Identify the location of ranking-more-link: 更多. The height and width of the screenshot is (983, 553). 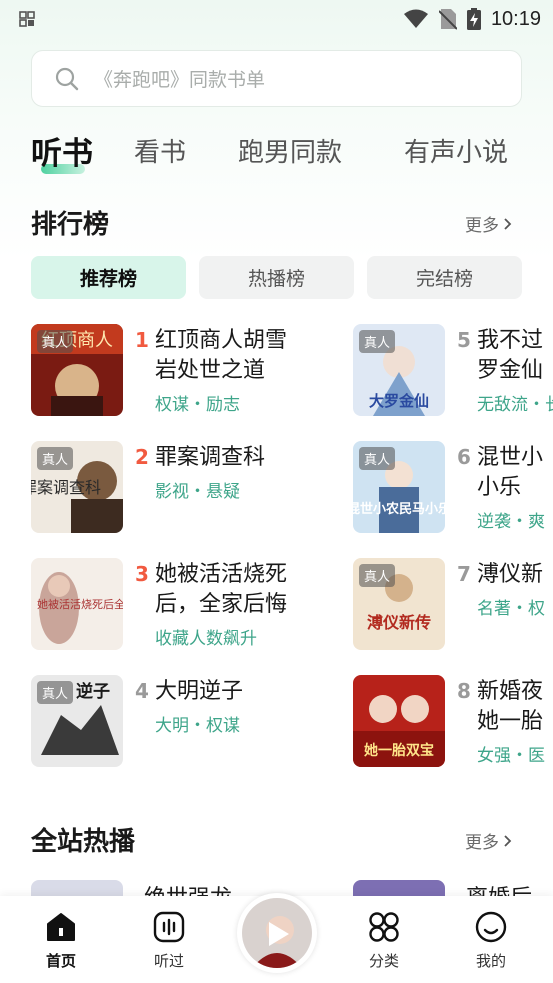
(489, 223).